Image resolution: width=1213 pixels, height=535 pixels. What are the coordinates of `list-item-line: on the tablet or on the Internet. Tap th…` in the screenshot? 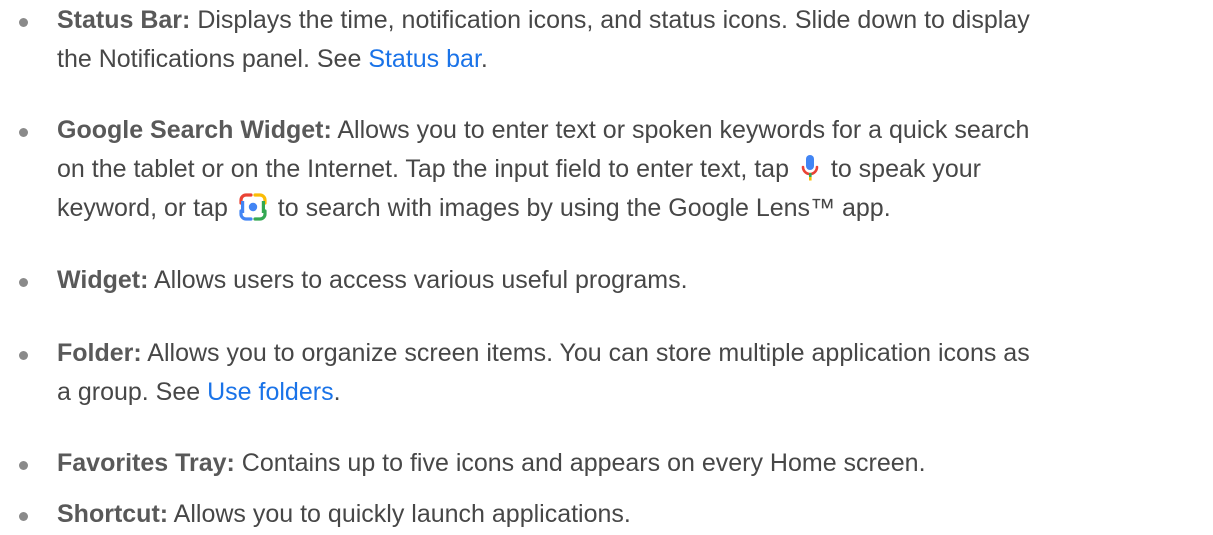 It's located at (632, 171).